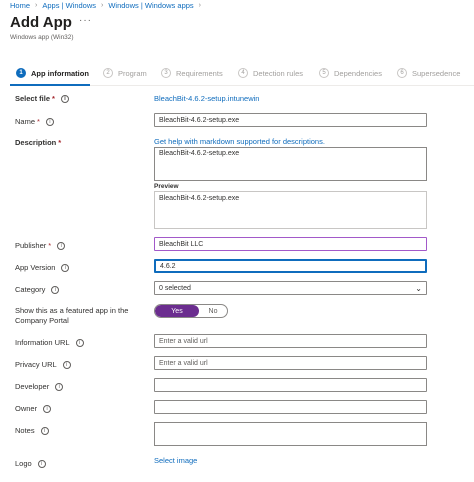 The image size is (474, 482). What do you see at coordinates (290, 363) in the screenshot?
I see `privacy-url-input: Enter a valid url` at bounding box center [290, 363].